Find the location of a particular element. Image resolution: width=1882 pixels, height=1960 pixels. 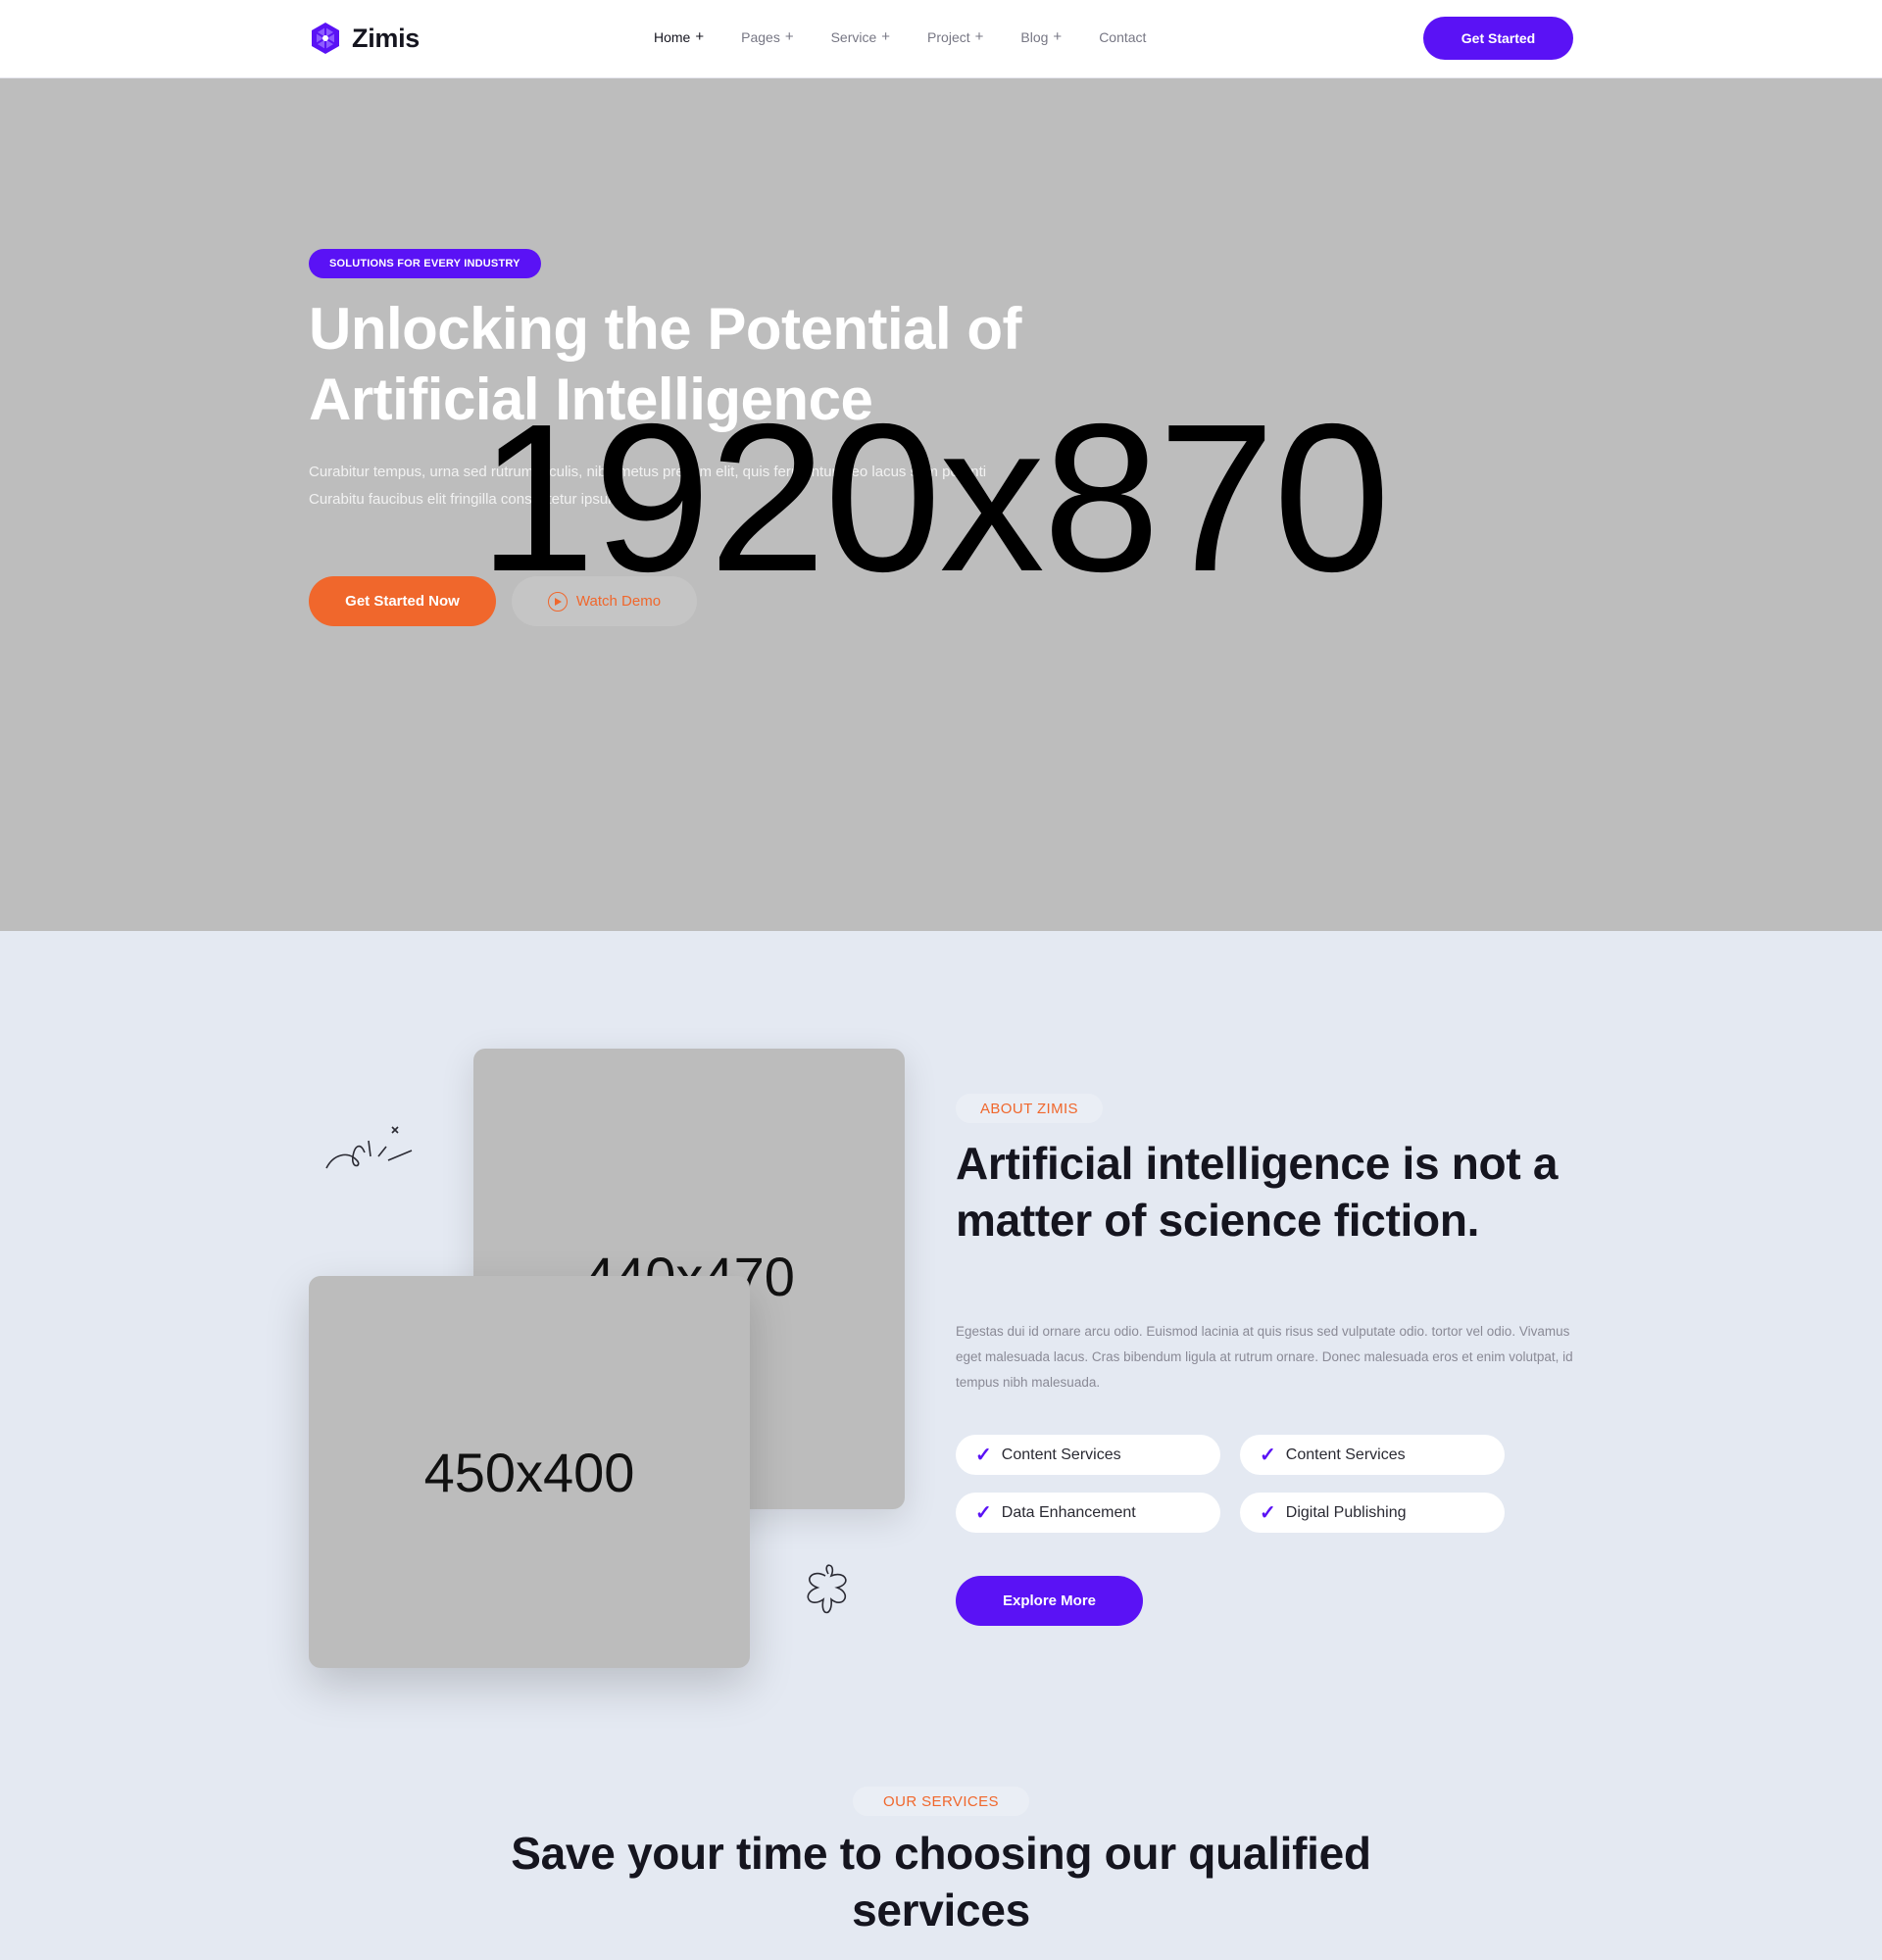

hero-badge: SOLUTIONS FOR EVERY INDUSTRY is located at coordinates (425, 263).